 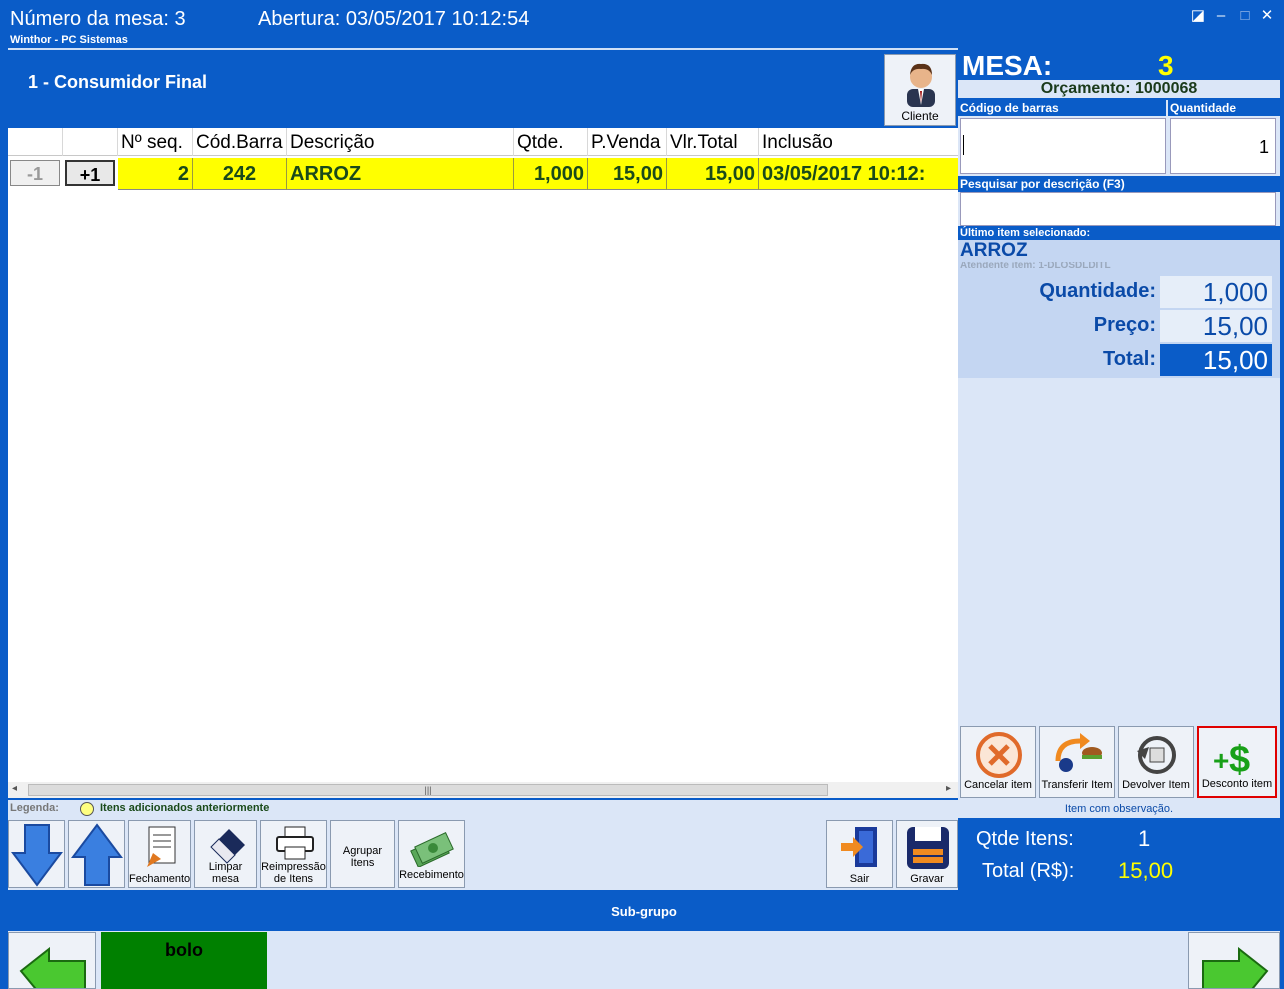 I want to click on total-value: 15,00, so click(x=1146, y=870).